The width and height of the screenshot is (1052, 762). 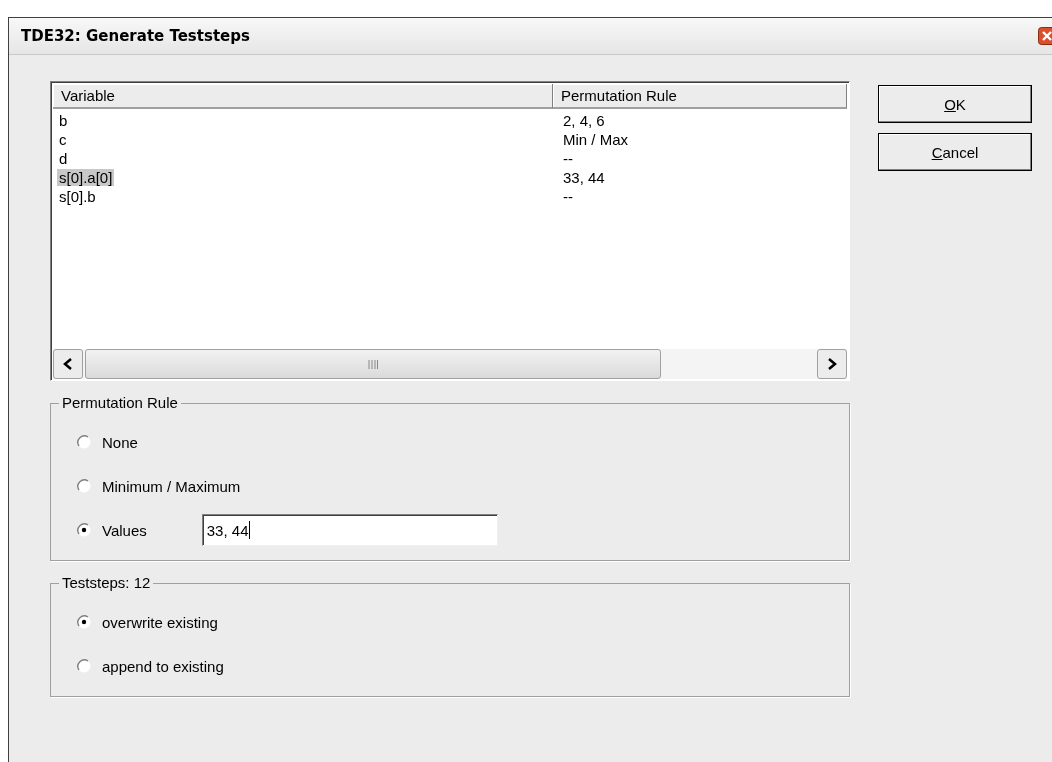 I want to click on scroll-right-button, so click(x=832, y=364).